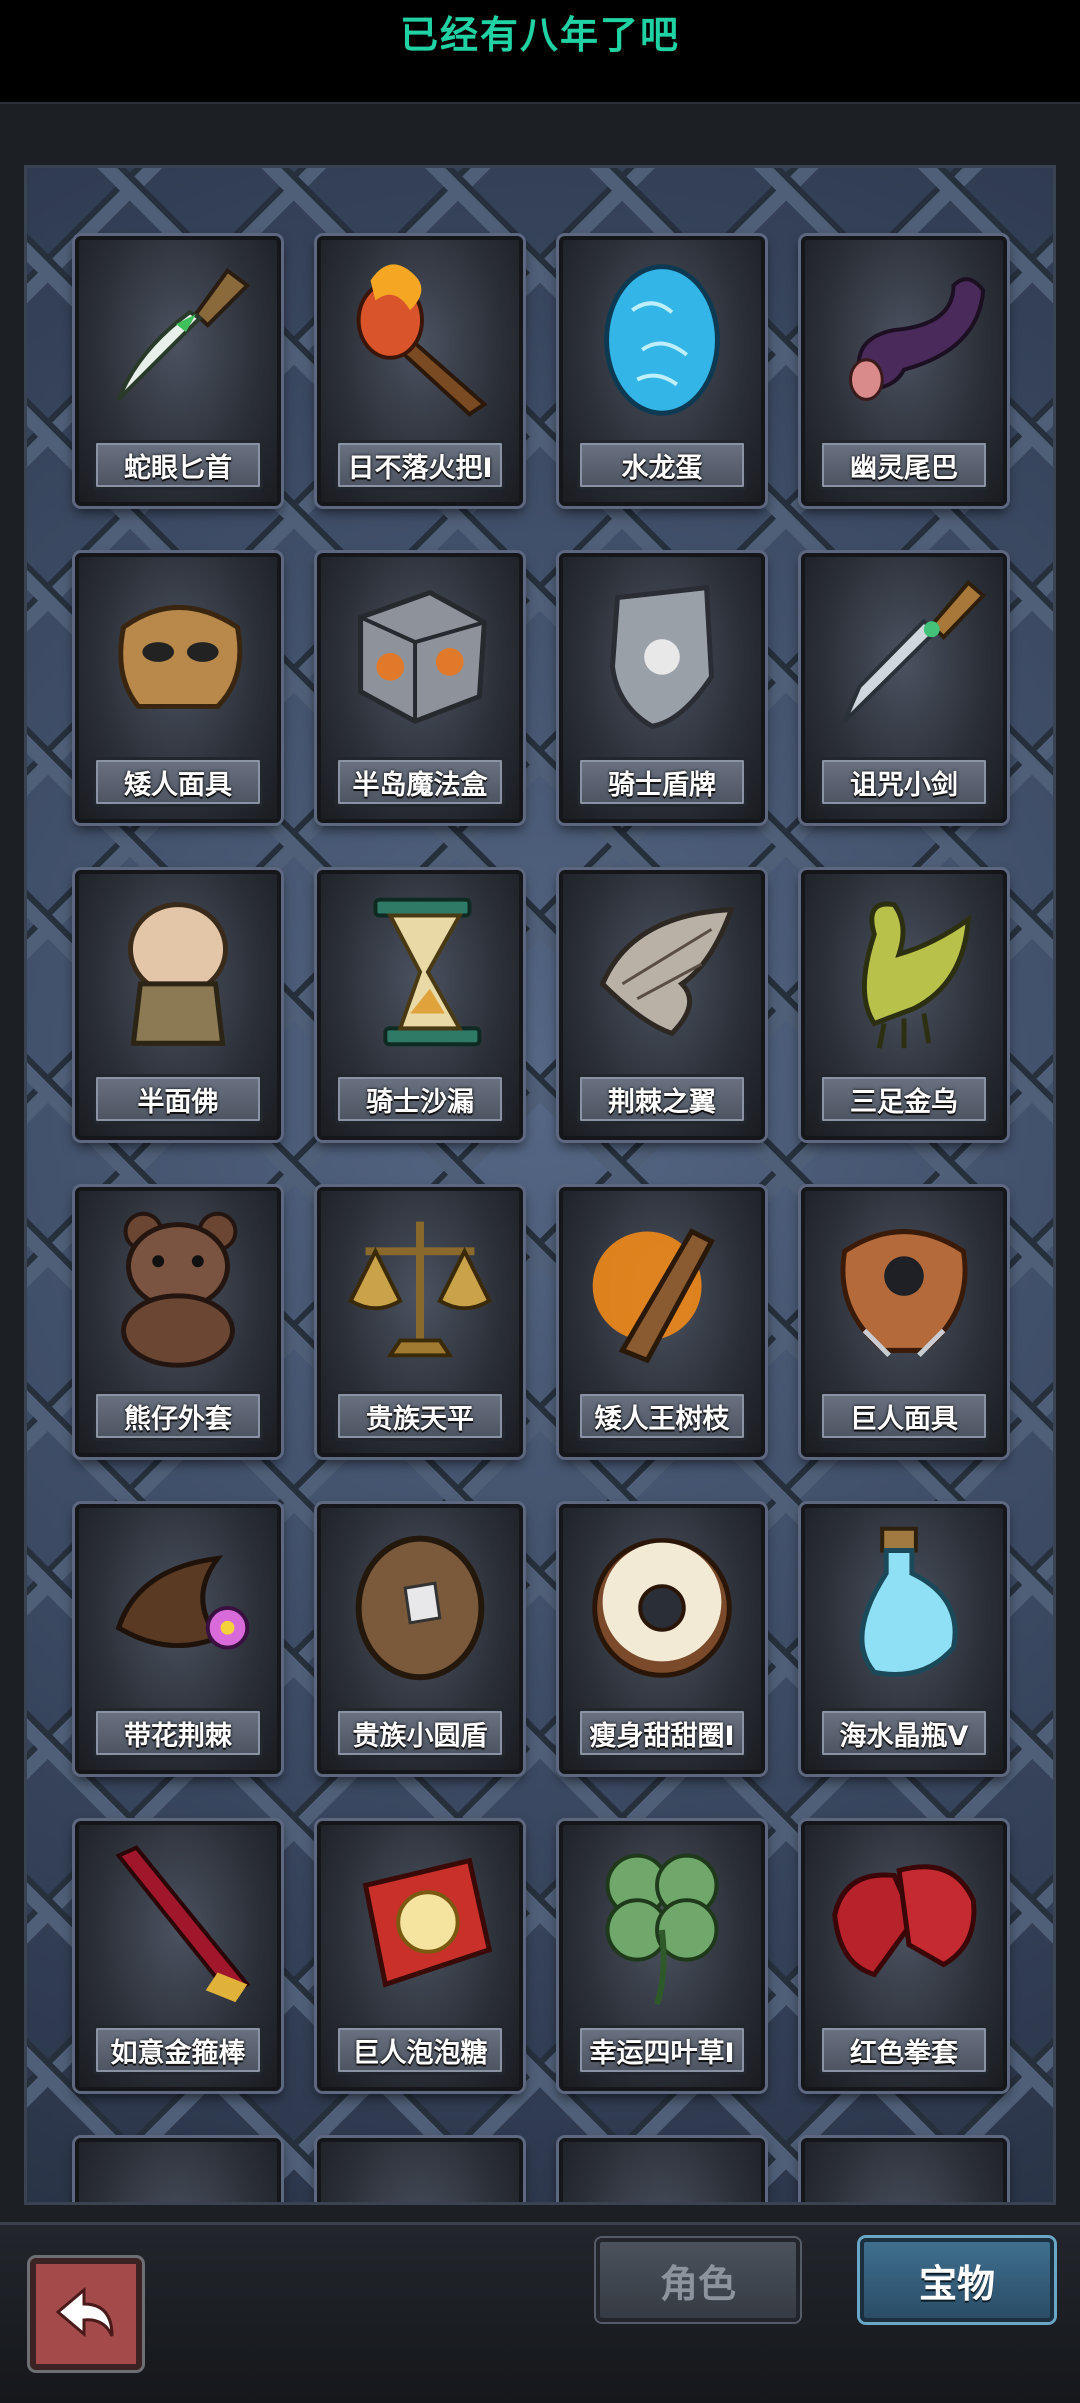 This screenshot has width=1080, height=2403. I want to click on treasure-label: 水龙蛋, so click(662, 465).